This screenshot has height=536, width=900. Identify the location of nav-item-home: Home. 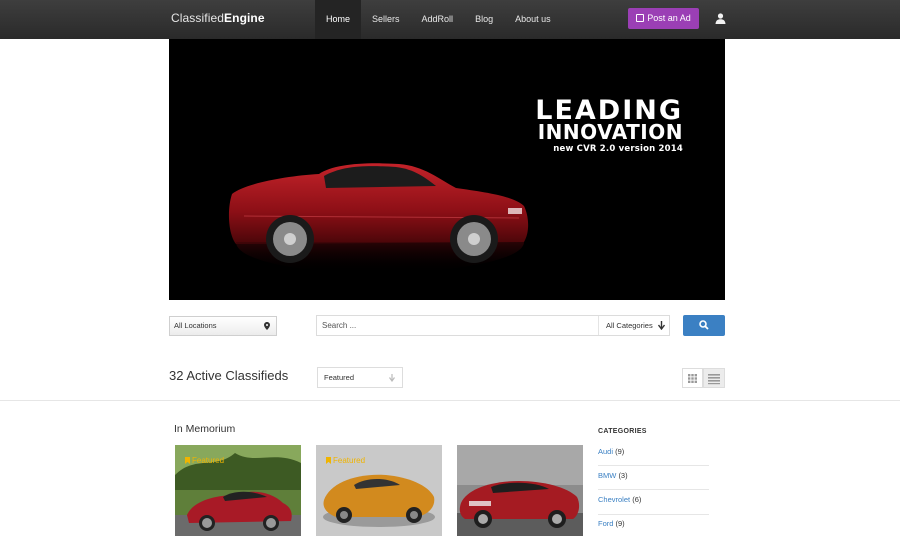
(338, 19).